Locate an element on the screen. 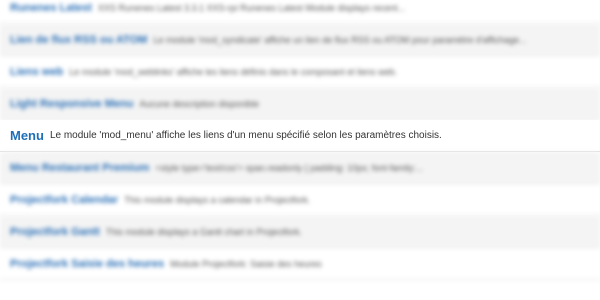  module-name-link: Runenes Latest is located at coordinates (51, 8).